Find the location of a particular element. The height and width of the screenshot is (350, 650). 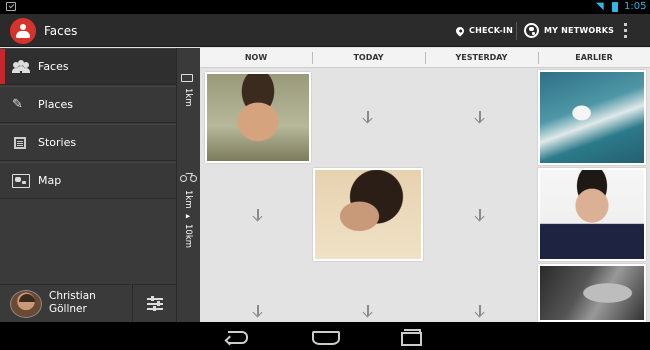

app-title: Faces is located at coordinates (61, 31).